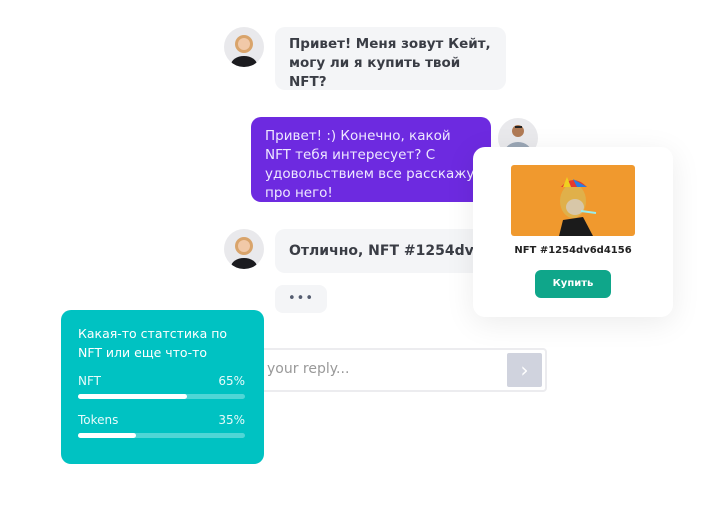  I want to click on chevron-right-icon: ›, so click(524, 370).